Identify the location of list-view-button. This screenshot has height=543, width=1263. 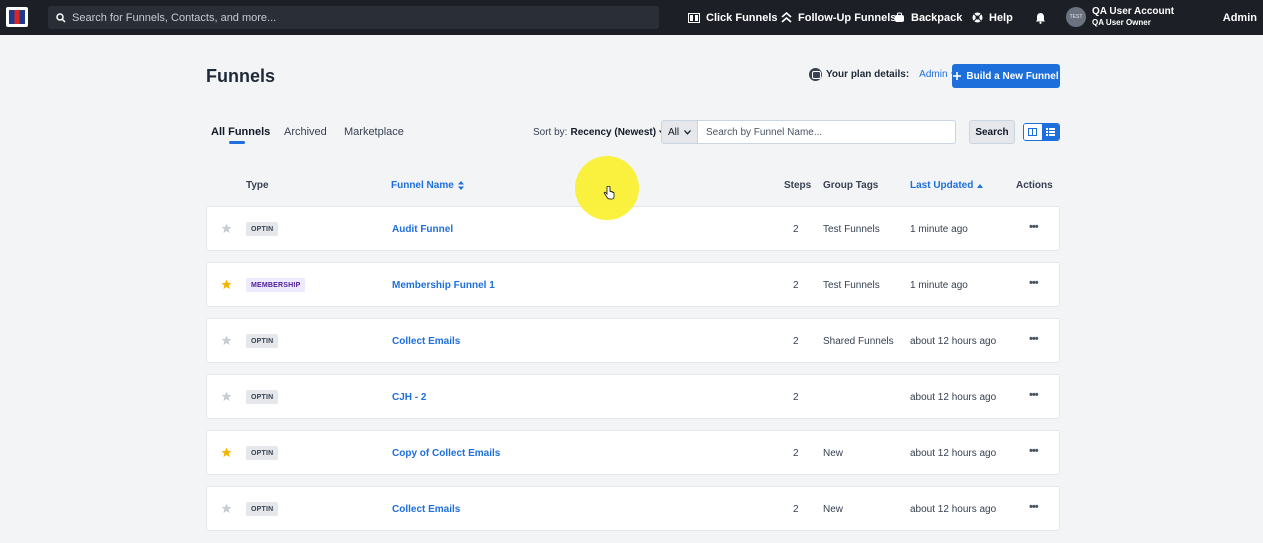
(1050, 132).